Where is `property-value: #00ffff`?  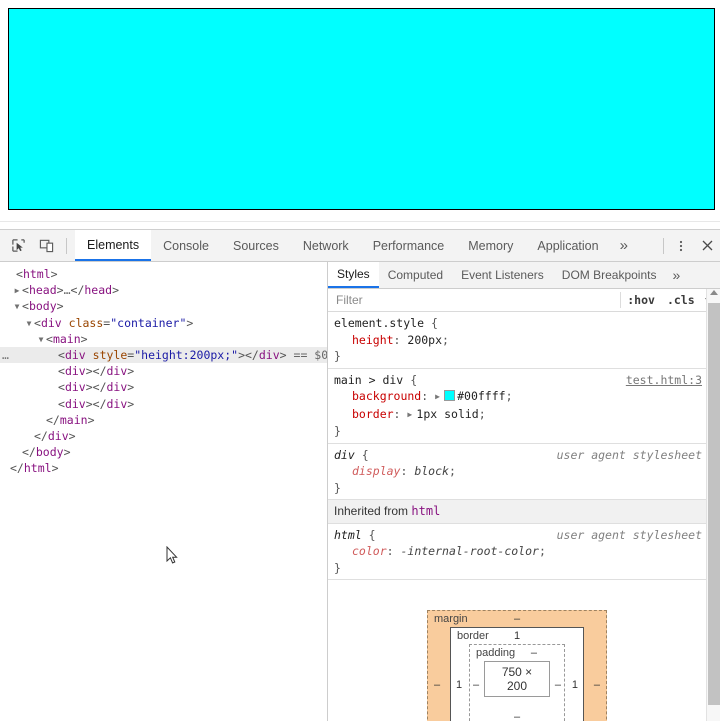
property-value: #00ffff is located at coordinates (481, 396).